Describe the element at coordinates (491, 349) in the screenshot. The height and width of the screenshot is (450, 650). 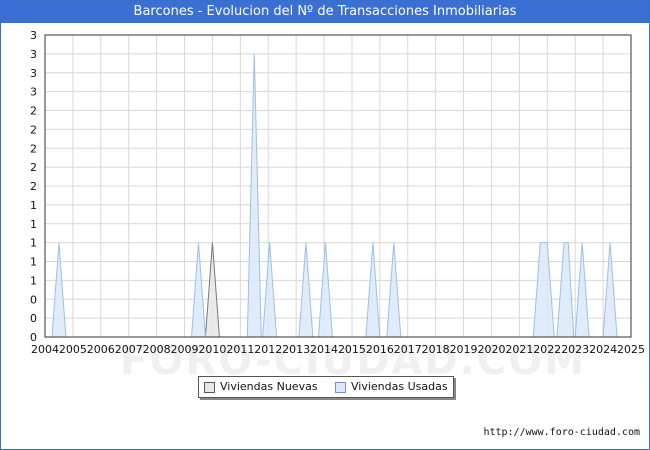
I see `x-tick-label-2020: 2020` at that location.